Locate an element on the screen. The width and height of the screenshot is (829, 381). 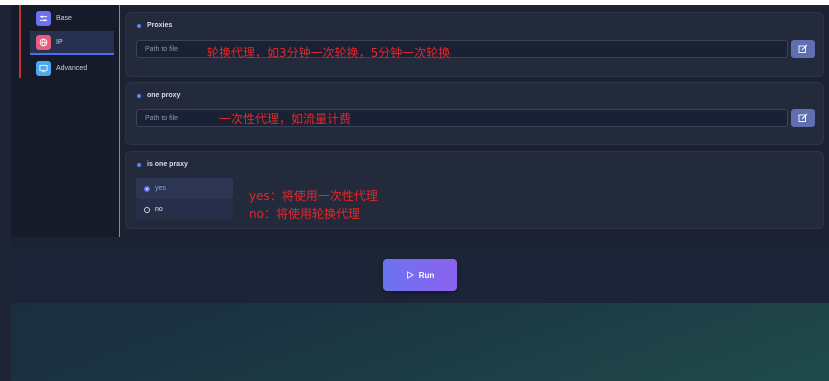
one-proxy-annotation: 一次性代理，如流量计费 is located at coordinates (285, 119).